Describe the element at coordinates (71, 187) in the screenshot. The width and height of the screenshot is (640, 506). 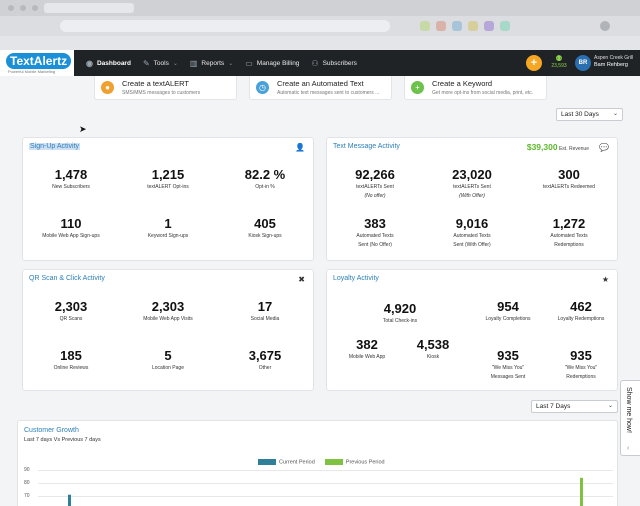
I see `stat-label: New Subscribers` at that location.